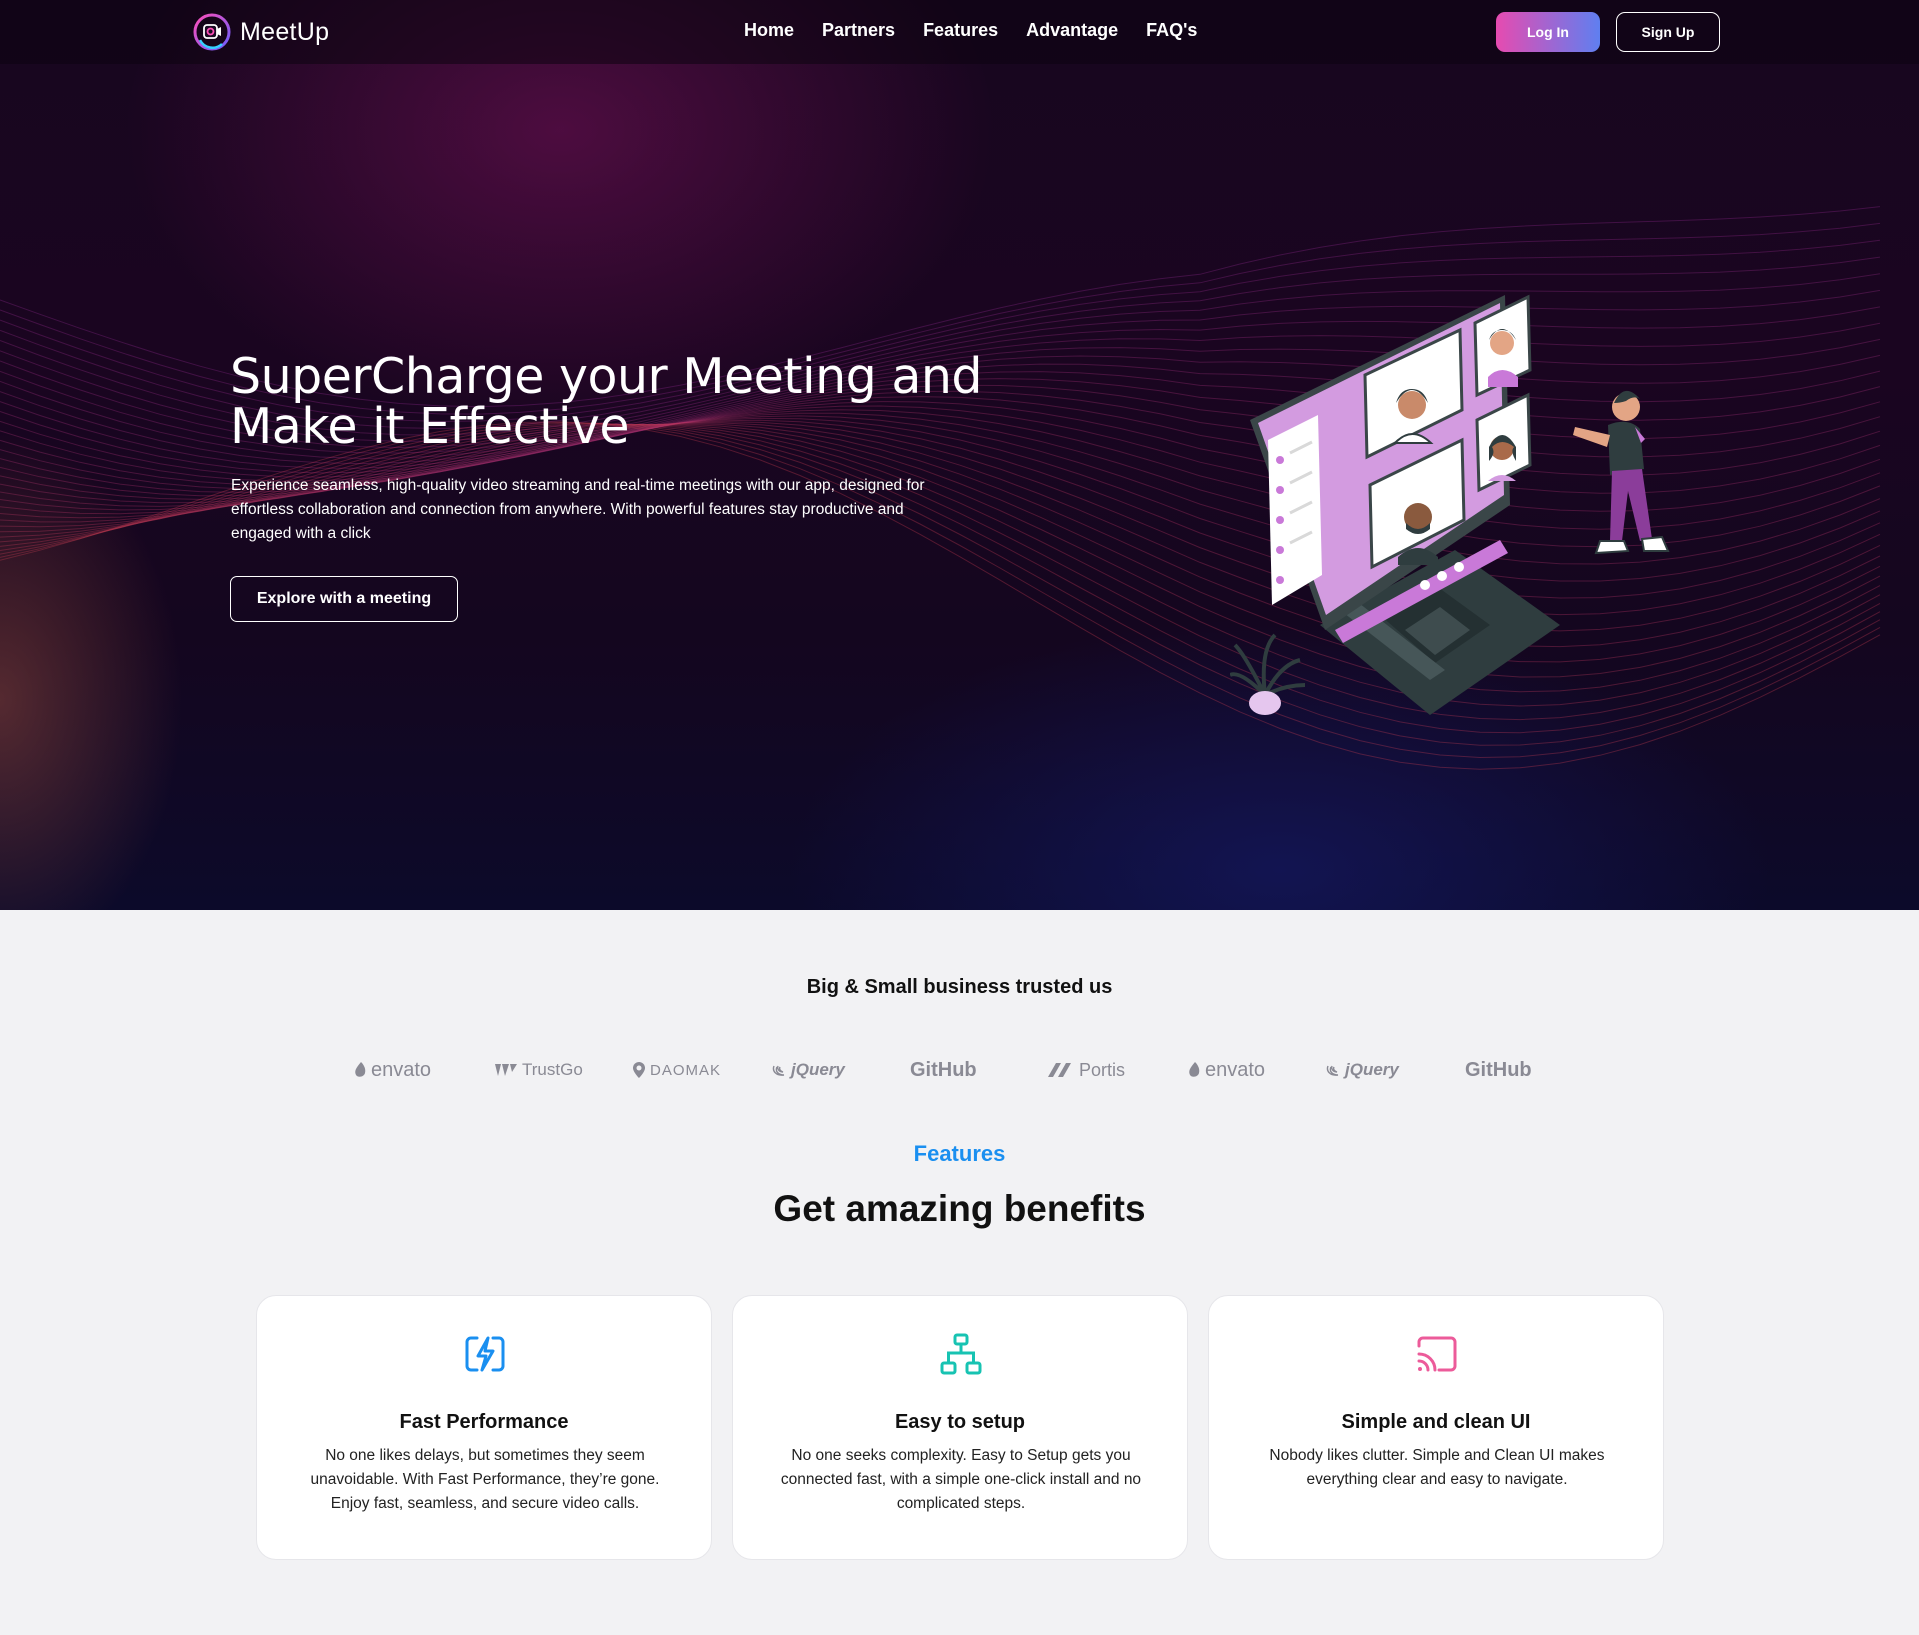 This screenshot has width=1919, height=1635. I want to click on brand-logo-jquery-2: jQuery, so click(1362, 1070).